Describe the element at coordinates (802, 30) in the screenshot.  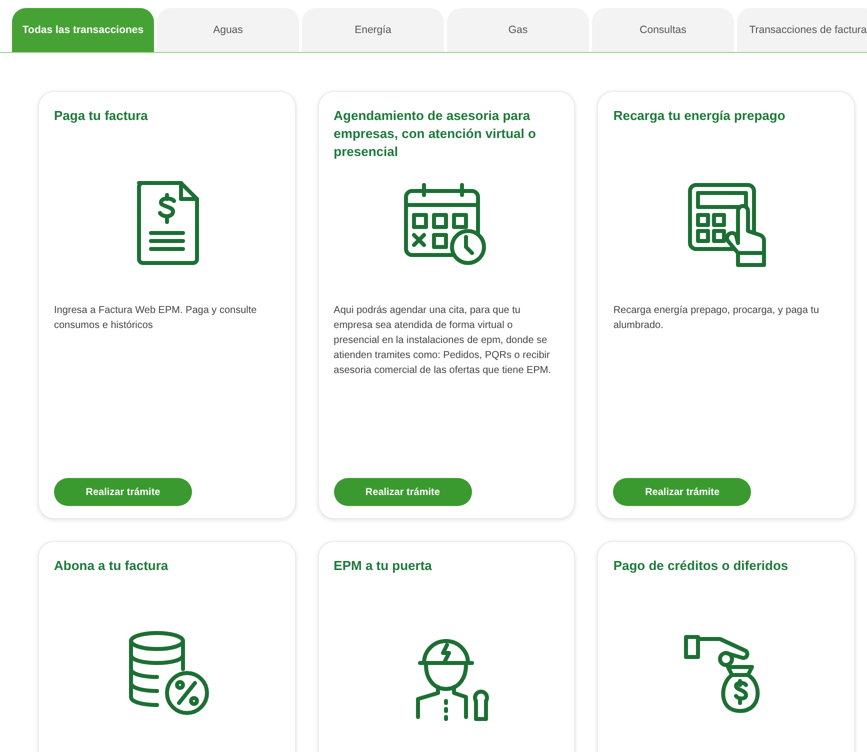
I see `category-tab: Transacciones de factura` at that location.